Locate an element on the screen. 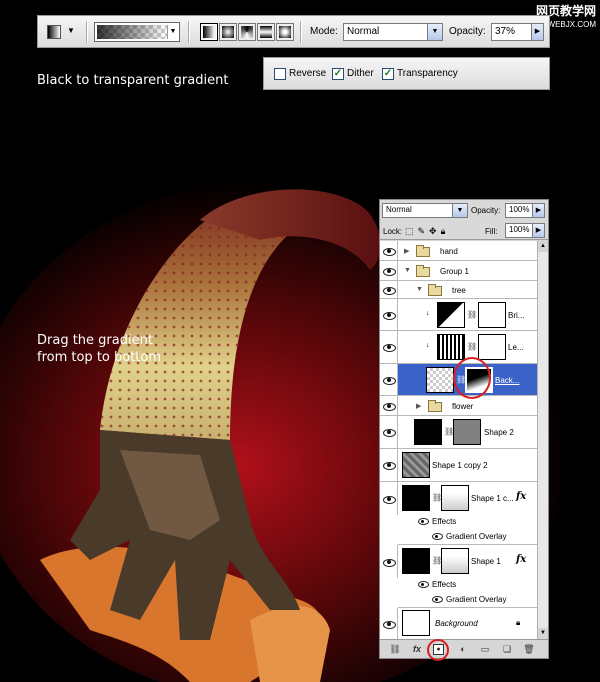  effects-label: Effects is located at coordinates (444, 521).